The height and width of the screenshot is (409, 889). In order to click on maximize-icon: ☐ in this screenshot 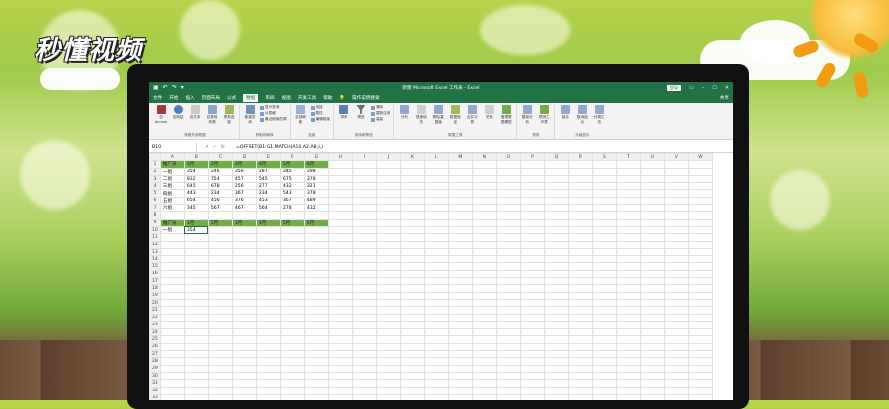, I will do `click(714, 88)`.